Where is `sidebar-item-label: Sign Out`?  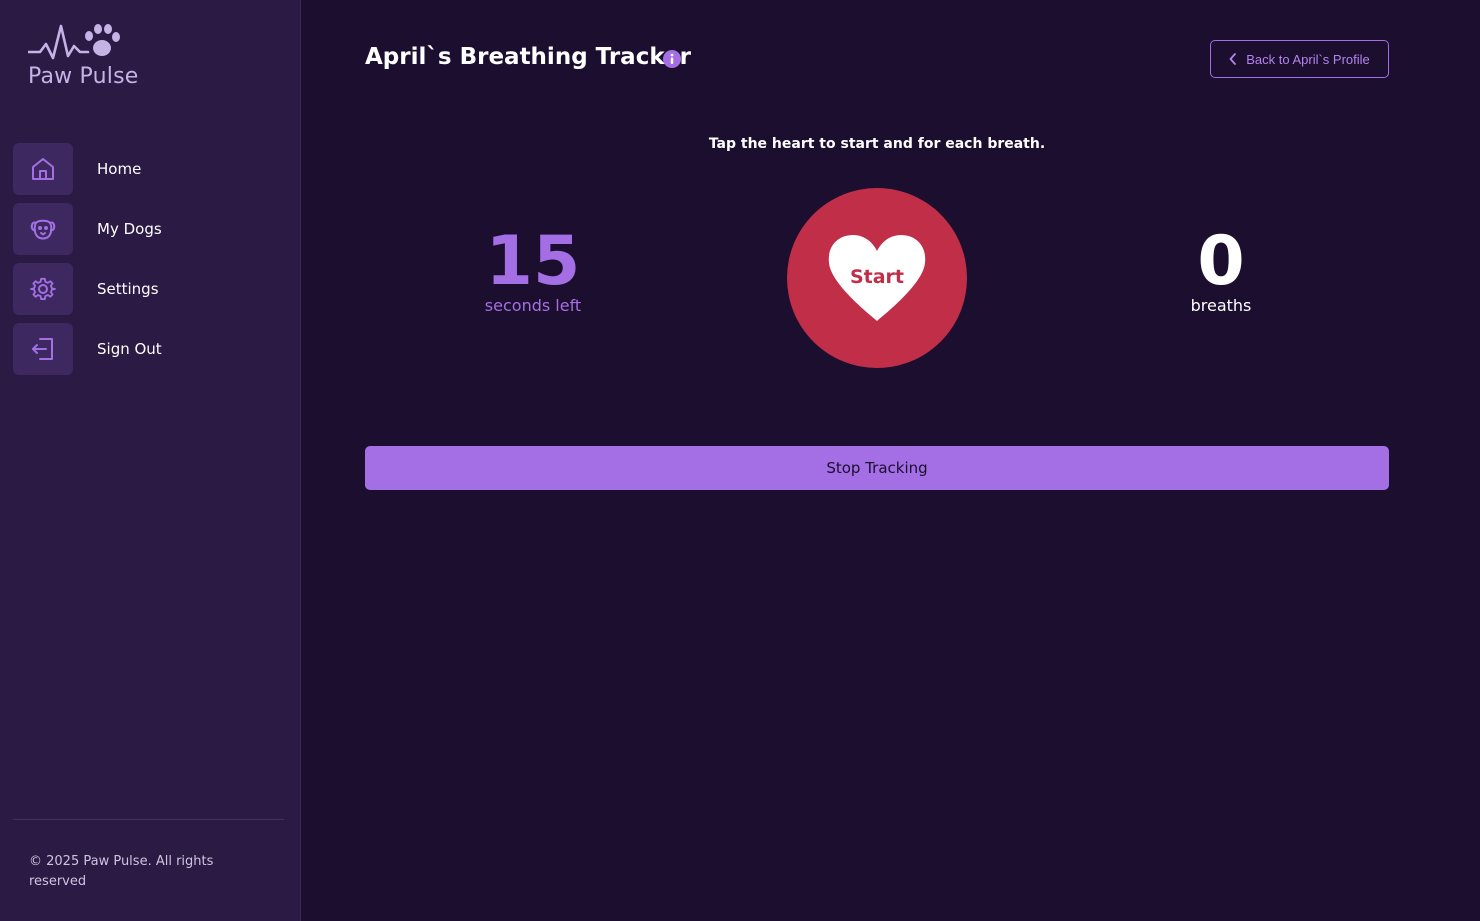
sidebar-item-label: Sign Out is located at coordinates (129, 349).